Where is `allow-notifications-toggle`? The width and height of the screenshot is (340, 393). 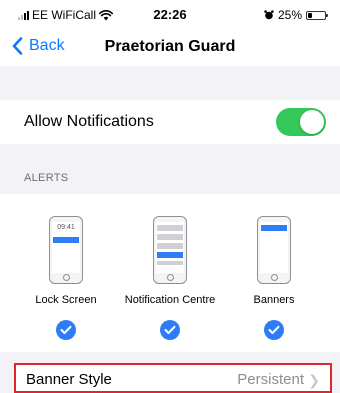 allow-notifications-toggle is located at coordinates (301, 122).